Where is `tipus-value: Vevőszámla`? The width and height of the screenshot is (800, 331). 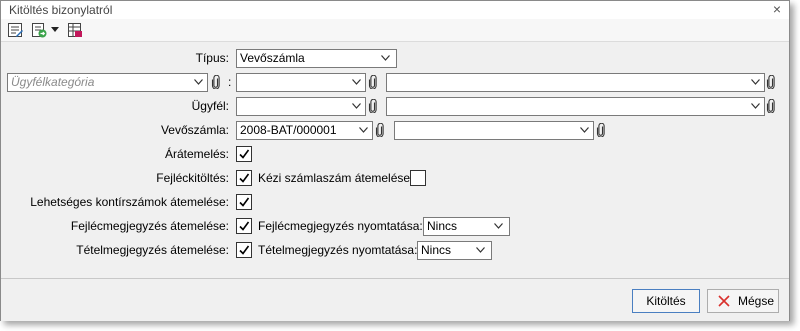
tipus-value: Vevőszámla is located at coordinates (272, 58).